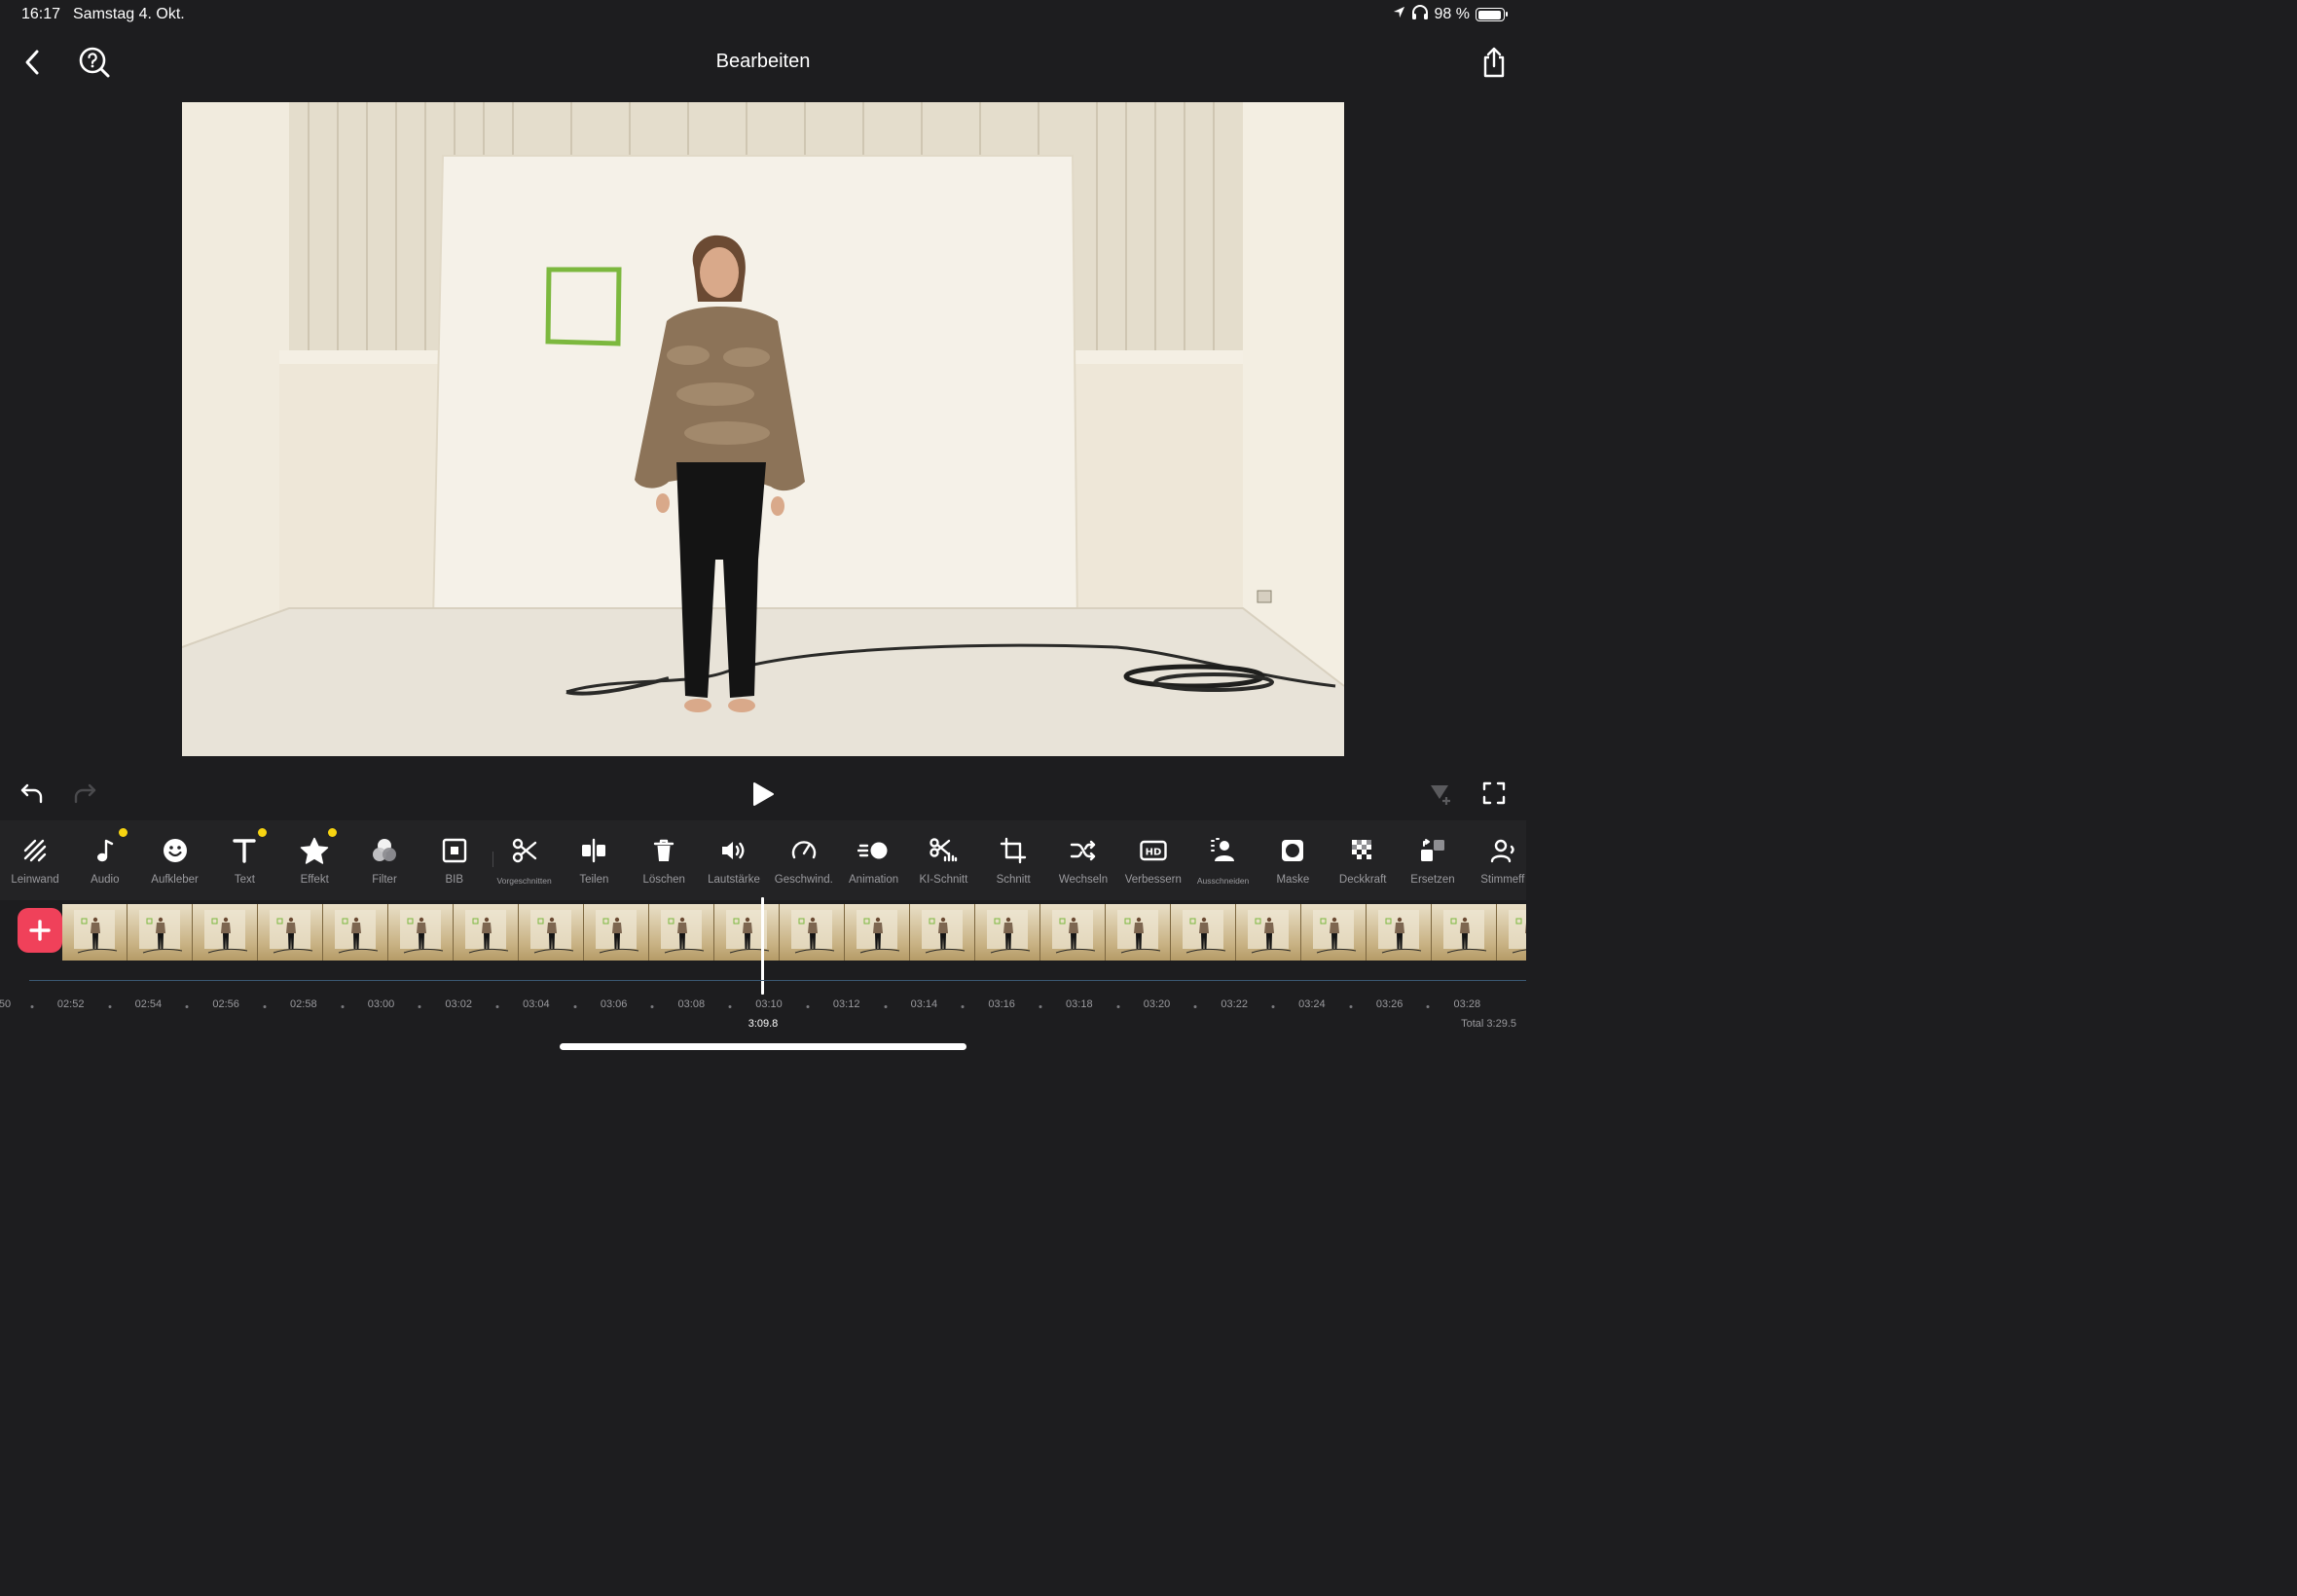  What do you see at coordinates (1450, 14) in the screenshot?
I see `status-indicators: 98 %` at bounding box center [1450, 14].